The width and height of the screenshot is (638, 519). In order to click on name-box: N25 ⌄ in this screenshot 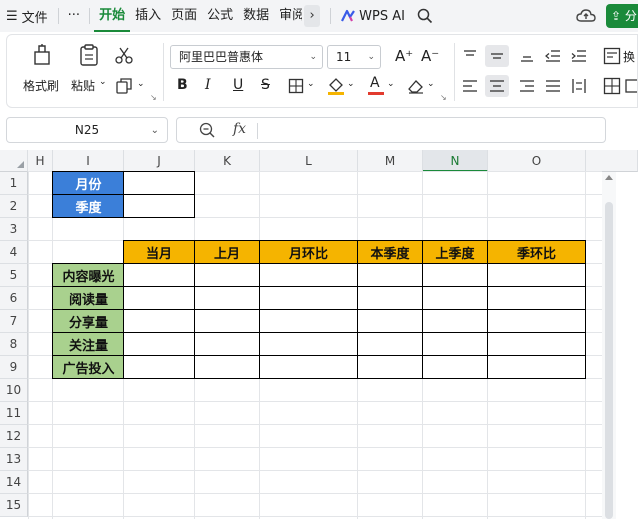, I will do `click(87, 130)`.